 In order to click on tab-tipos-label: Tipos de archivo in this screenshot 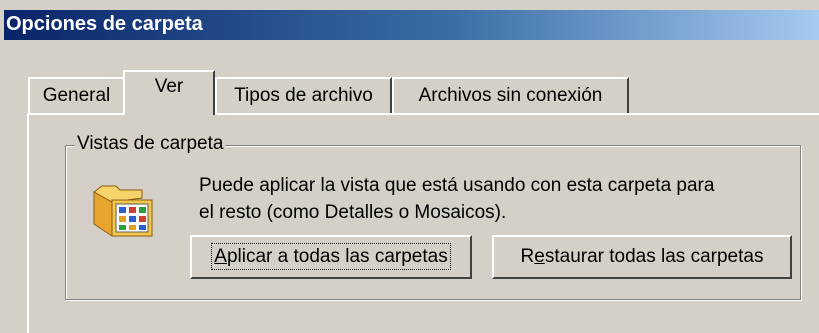, I will do `click(303, 95)`.